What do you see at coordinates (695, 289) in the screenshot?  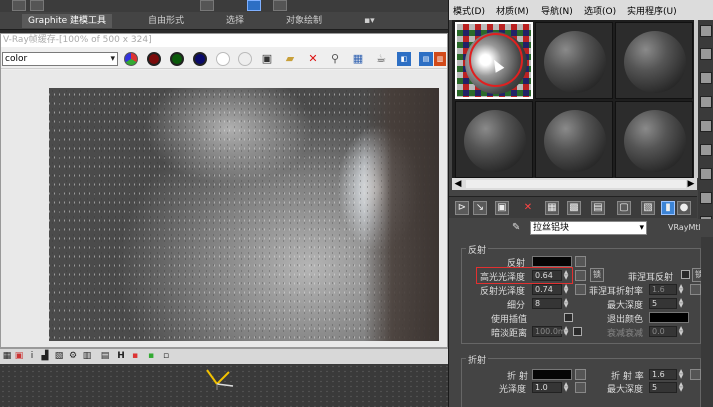 I see `fresnel-ior-map-button` at bounding box center [695, 289].